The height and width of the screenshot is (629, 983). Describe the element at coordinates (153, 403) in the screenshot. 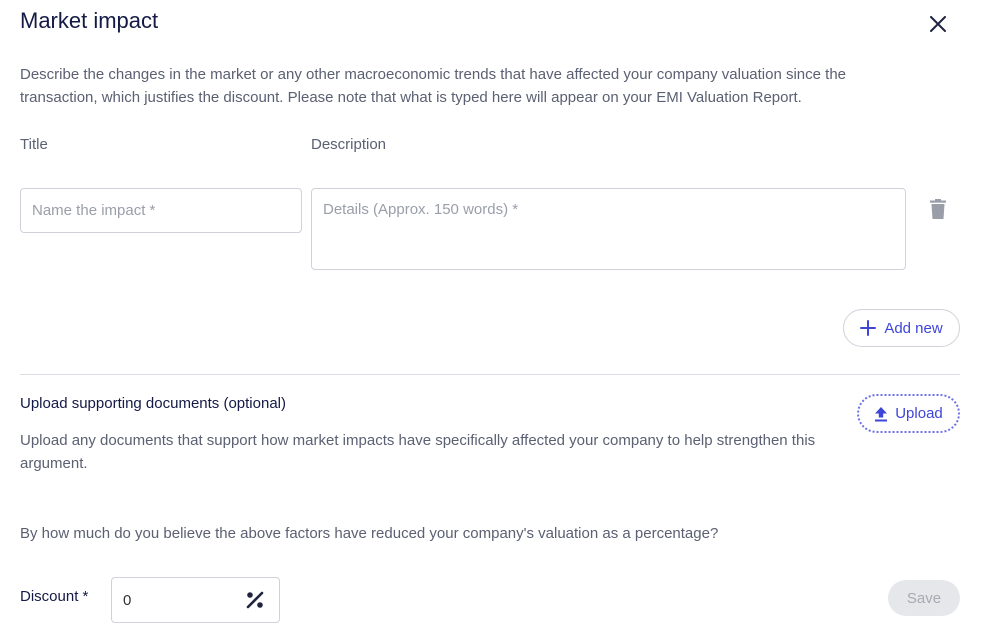

I see `upload-heading: Upload supporting documents (optional)` at that location.